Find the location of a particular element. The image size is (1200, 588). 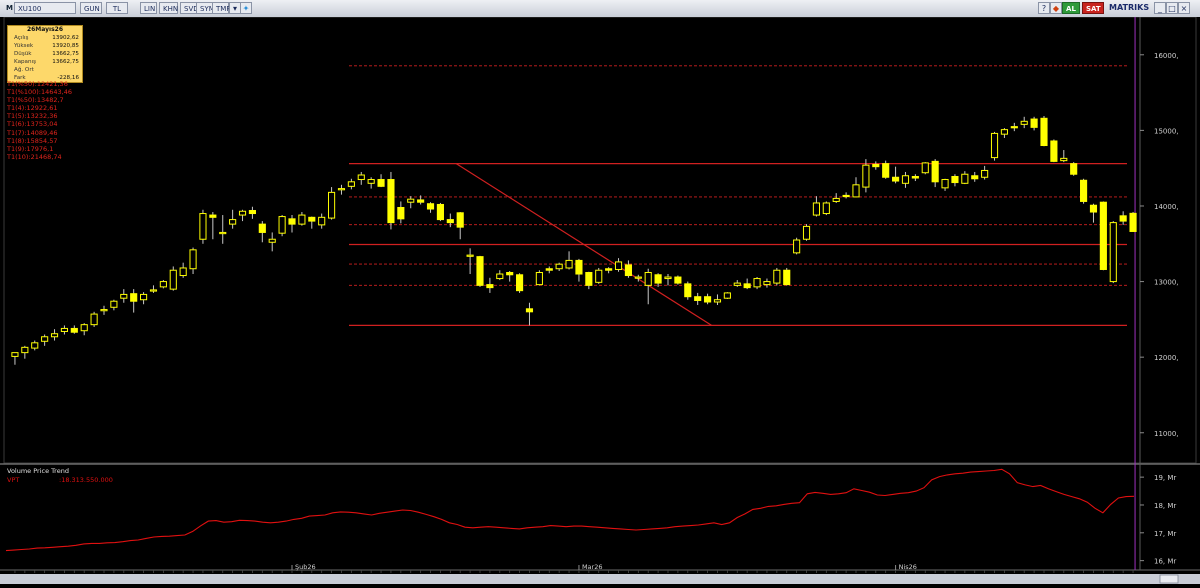

close-icon: × is located at coordinates (1184, 8).